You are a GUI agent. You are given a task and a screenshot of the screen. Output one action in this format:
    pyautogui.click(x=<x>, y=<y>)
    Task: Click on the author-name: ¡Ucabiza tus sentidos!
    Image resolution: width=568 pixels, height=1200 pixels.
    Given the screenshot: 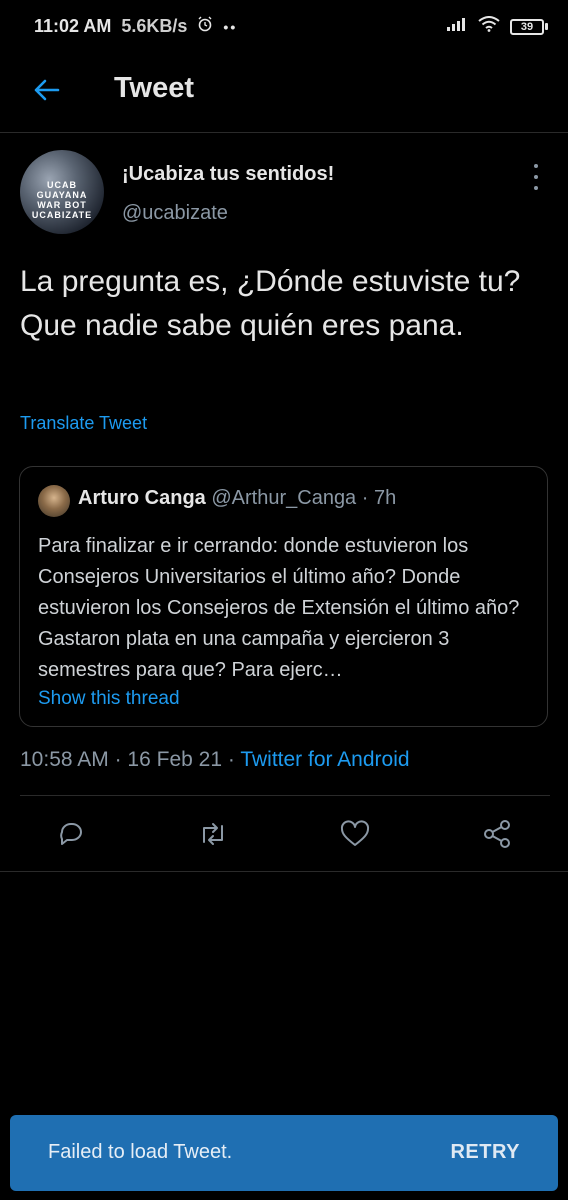 What is the action you would take?
    pyautogui.click(x=228, y=174)
    